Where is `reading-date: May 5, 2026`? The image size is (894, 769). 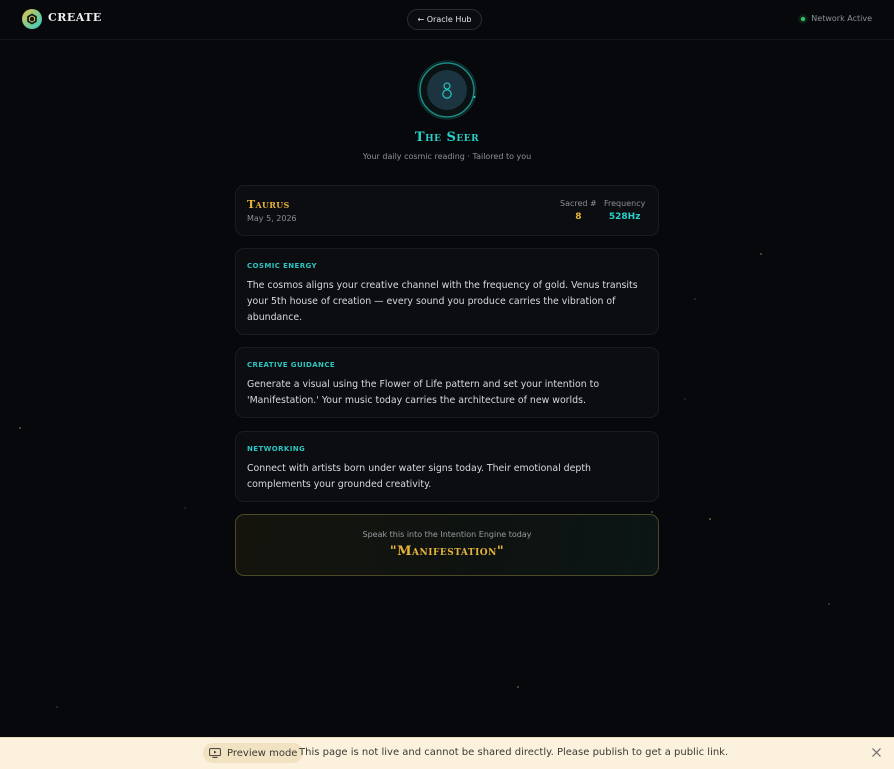 reading-date: May 5, 2026 is located at coordinates (272, 218).